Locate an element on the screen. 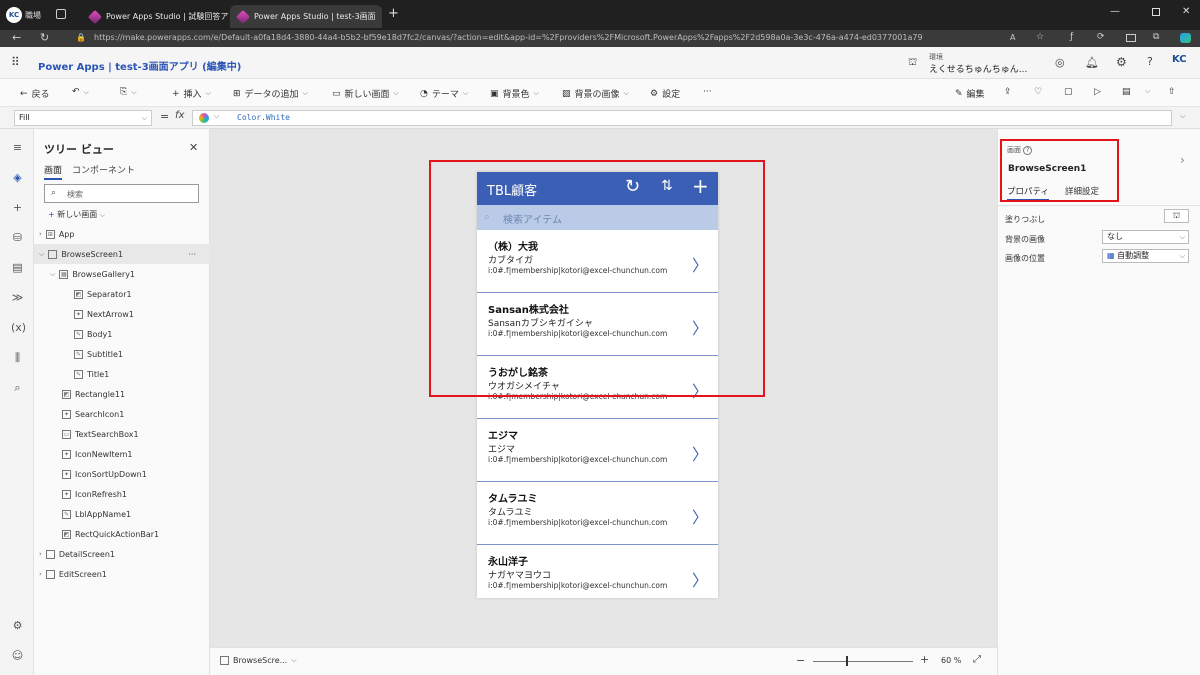 The image size is (1200, 675). insert-button: + 挿入 ⌵ is located at coordinates (191, 94).